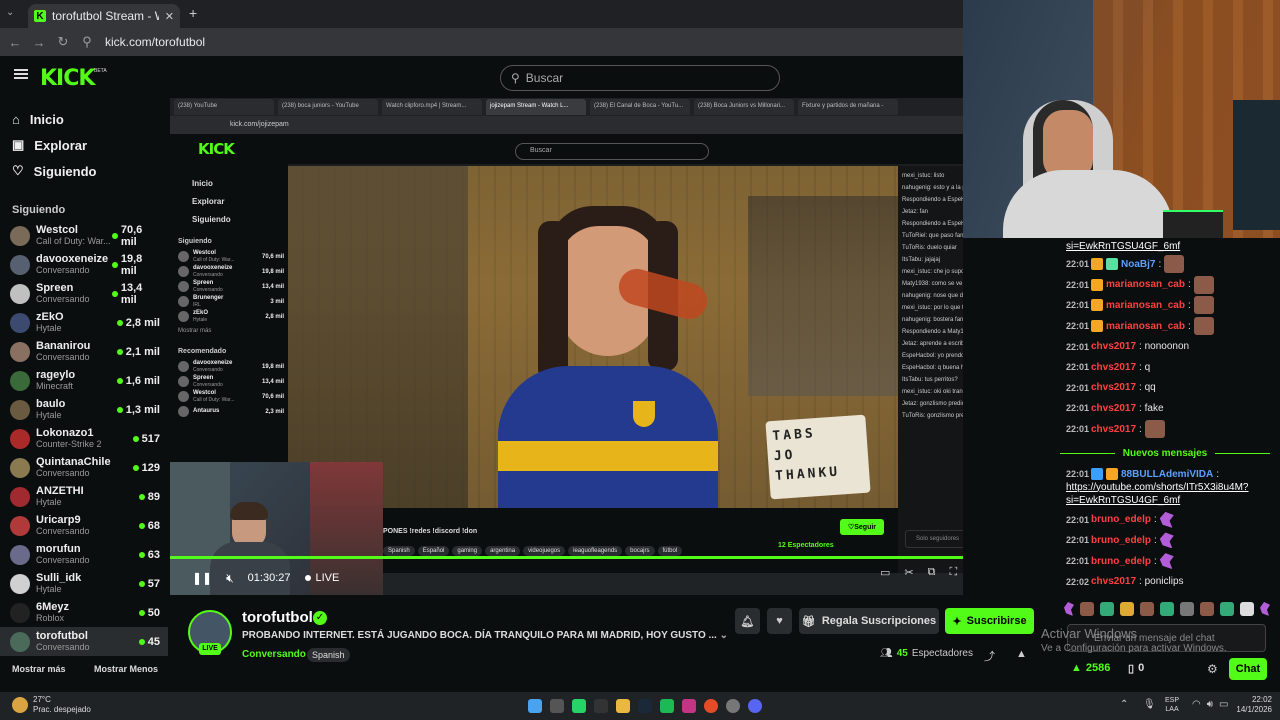 Image resolution: width=1280 pixels, height=720 pixels. Describe the element at coordinates (274, 654) in the screenshot. I see `stream-category: Conversando` at that location.